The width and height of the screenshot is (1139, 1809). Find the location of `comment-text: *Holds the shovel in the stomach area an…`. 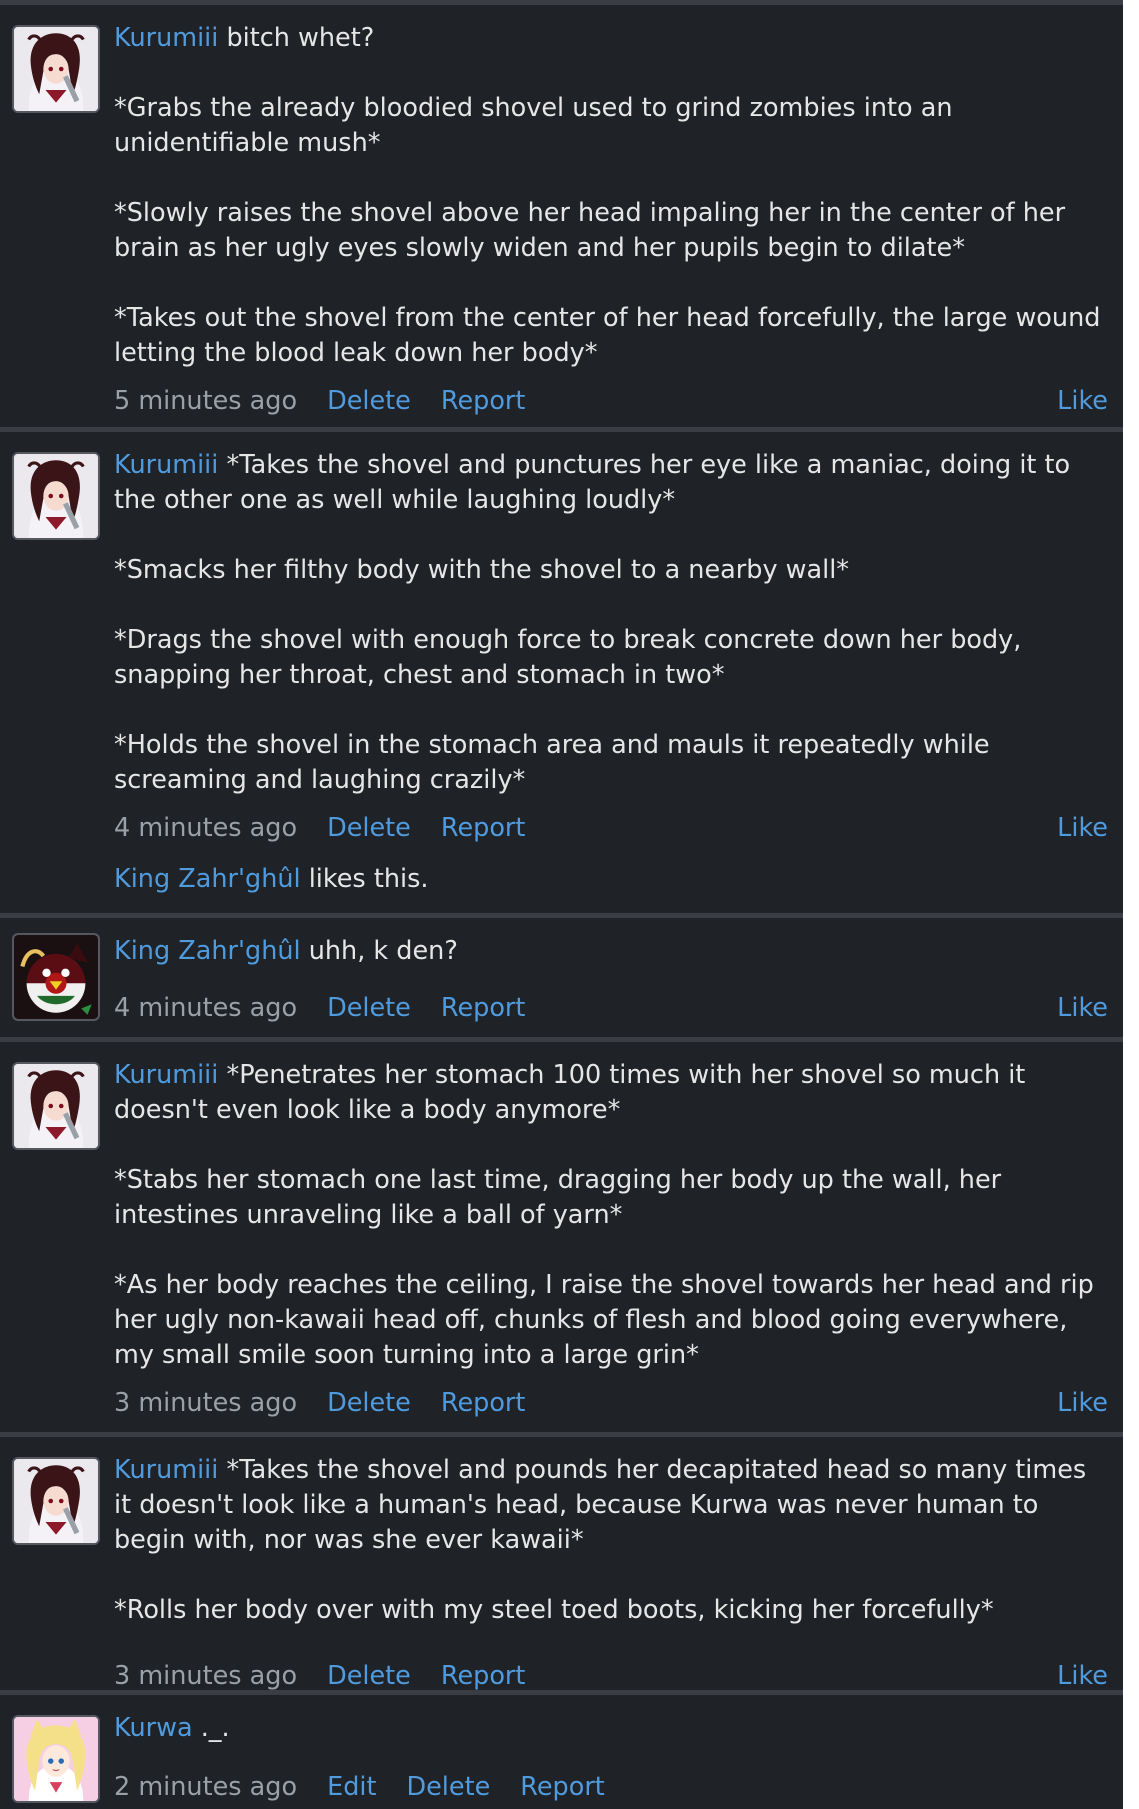

comment-text: *Holds the shovel in the stomach area an… is located at coordinates (552, 762).